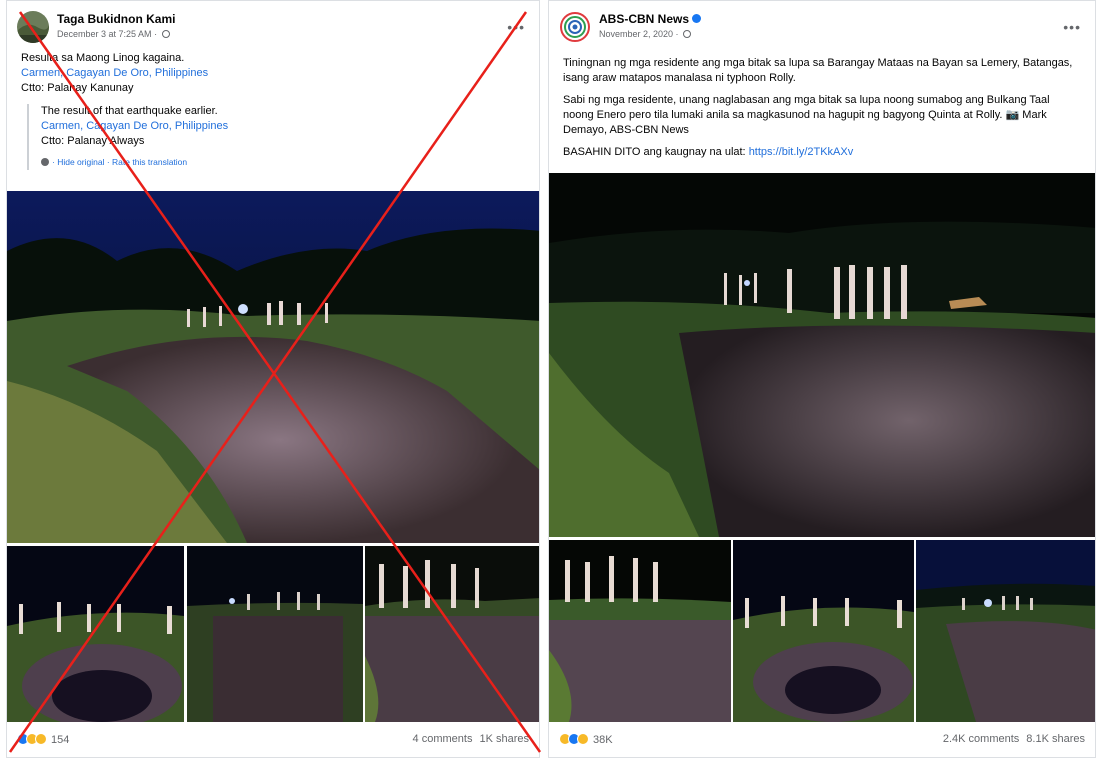 Image resolution: width=1100 pixels, height=758 pixels. I want to click on post-timestamp: December 3 at 7:25 AM ·, so click(113, 34).